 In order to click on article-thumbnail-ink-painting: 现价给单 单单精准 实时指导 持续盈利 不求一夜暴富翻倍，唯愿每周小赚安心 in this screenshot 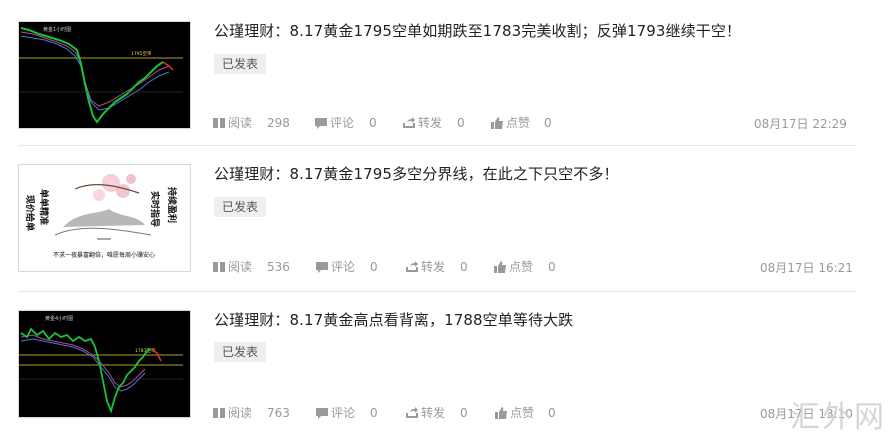, I will do `click(104, 218)`.